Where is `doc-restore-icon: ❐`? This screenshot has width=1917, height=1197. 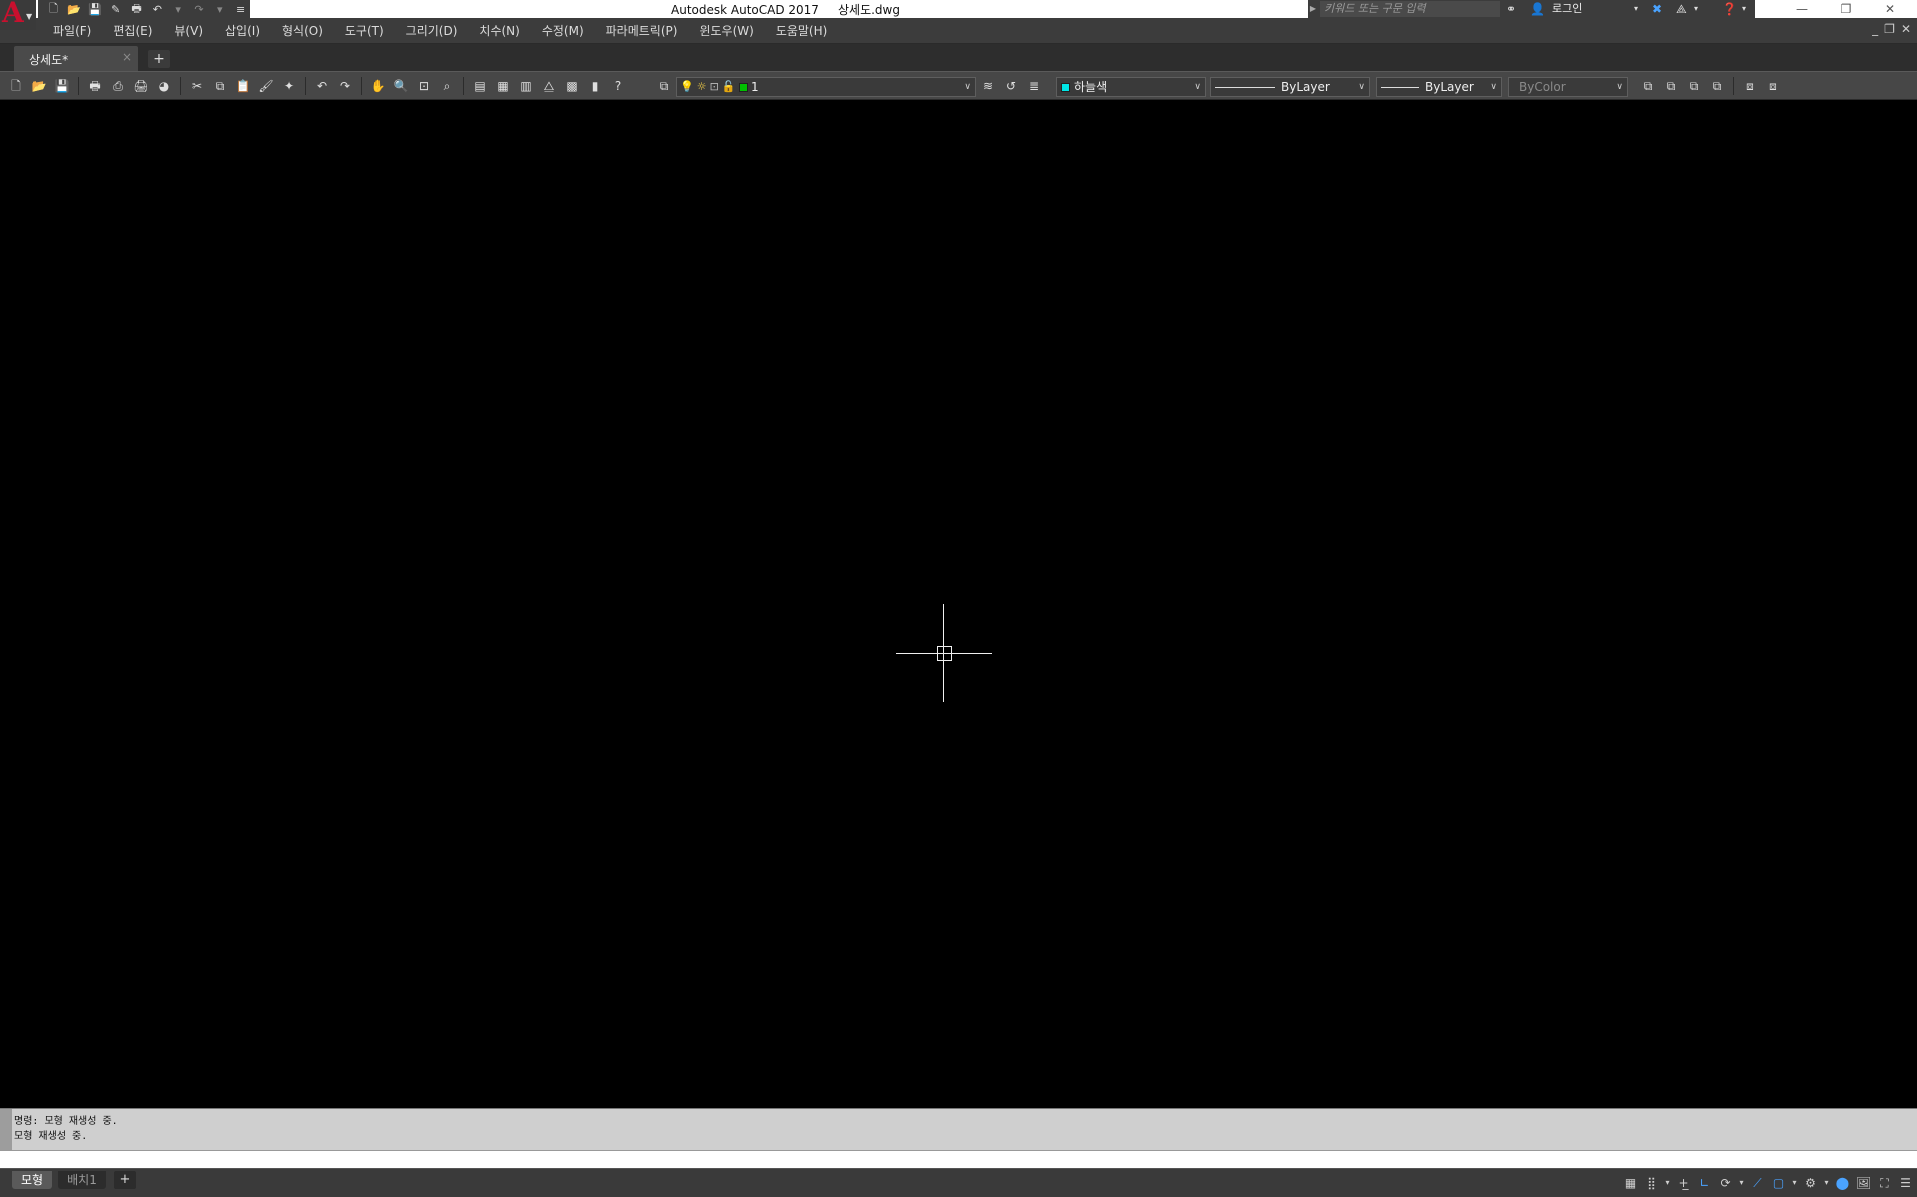
doc-restore-icon: ❐ is located at coordinates (1889, 29).